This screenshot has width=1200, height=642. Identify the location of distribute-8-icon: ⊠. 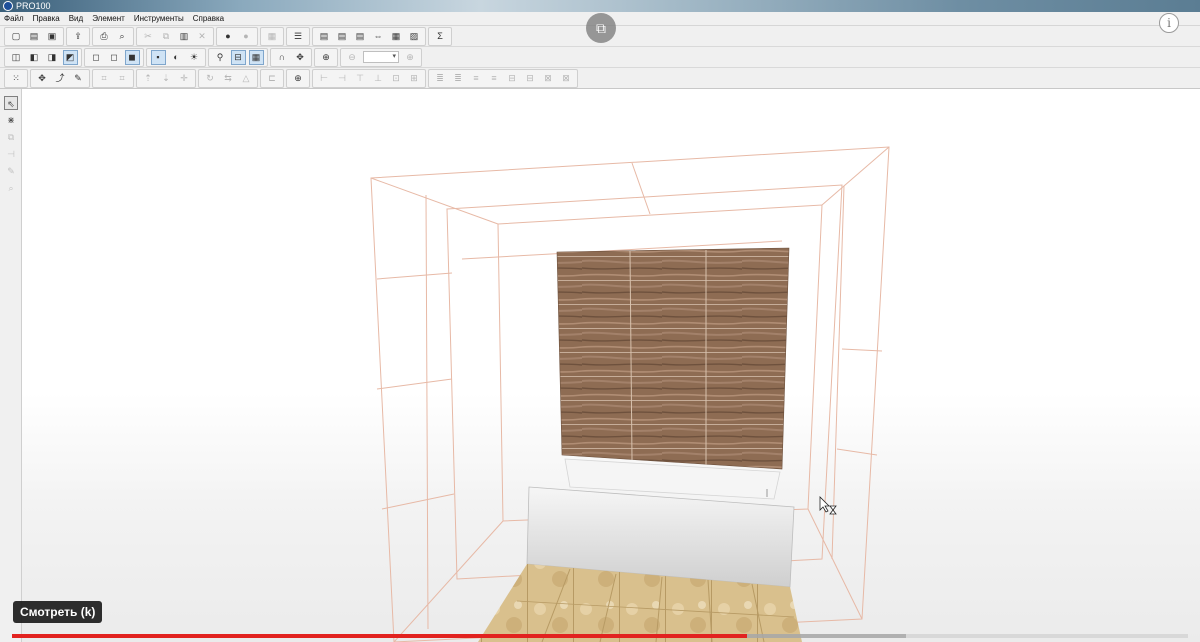
(566, 78).